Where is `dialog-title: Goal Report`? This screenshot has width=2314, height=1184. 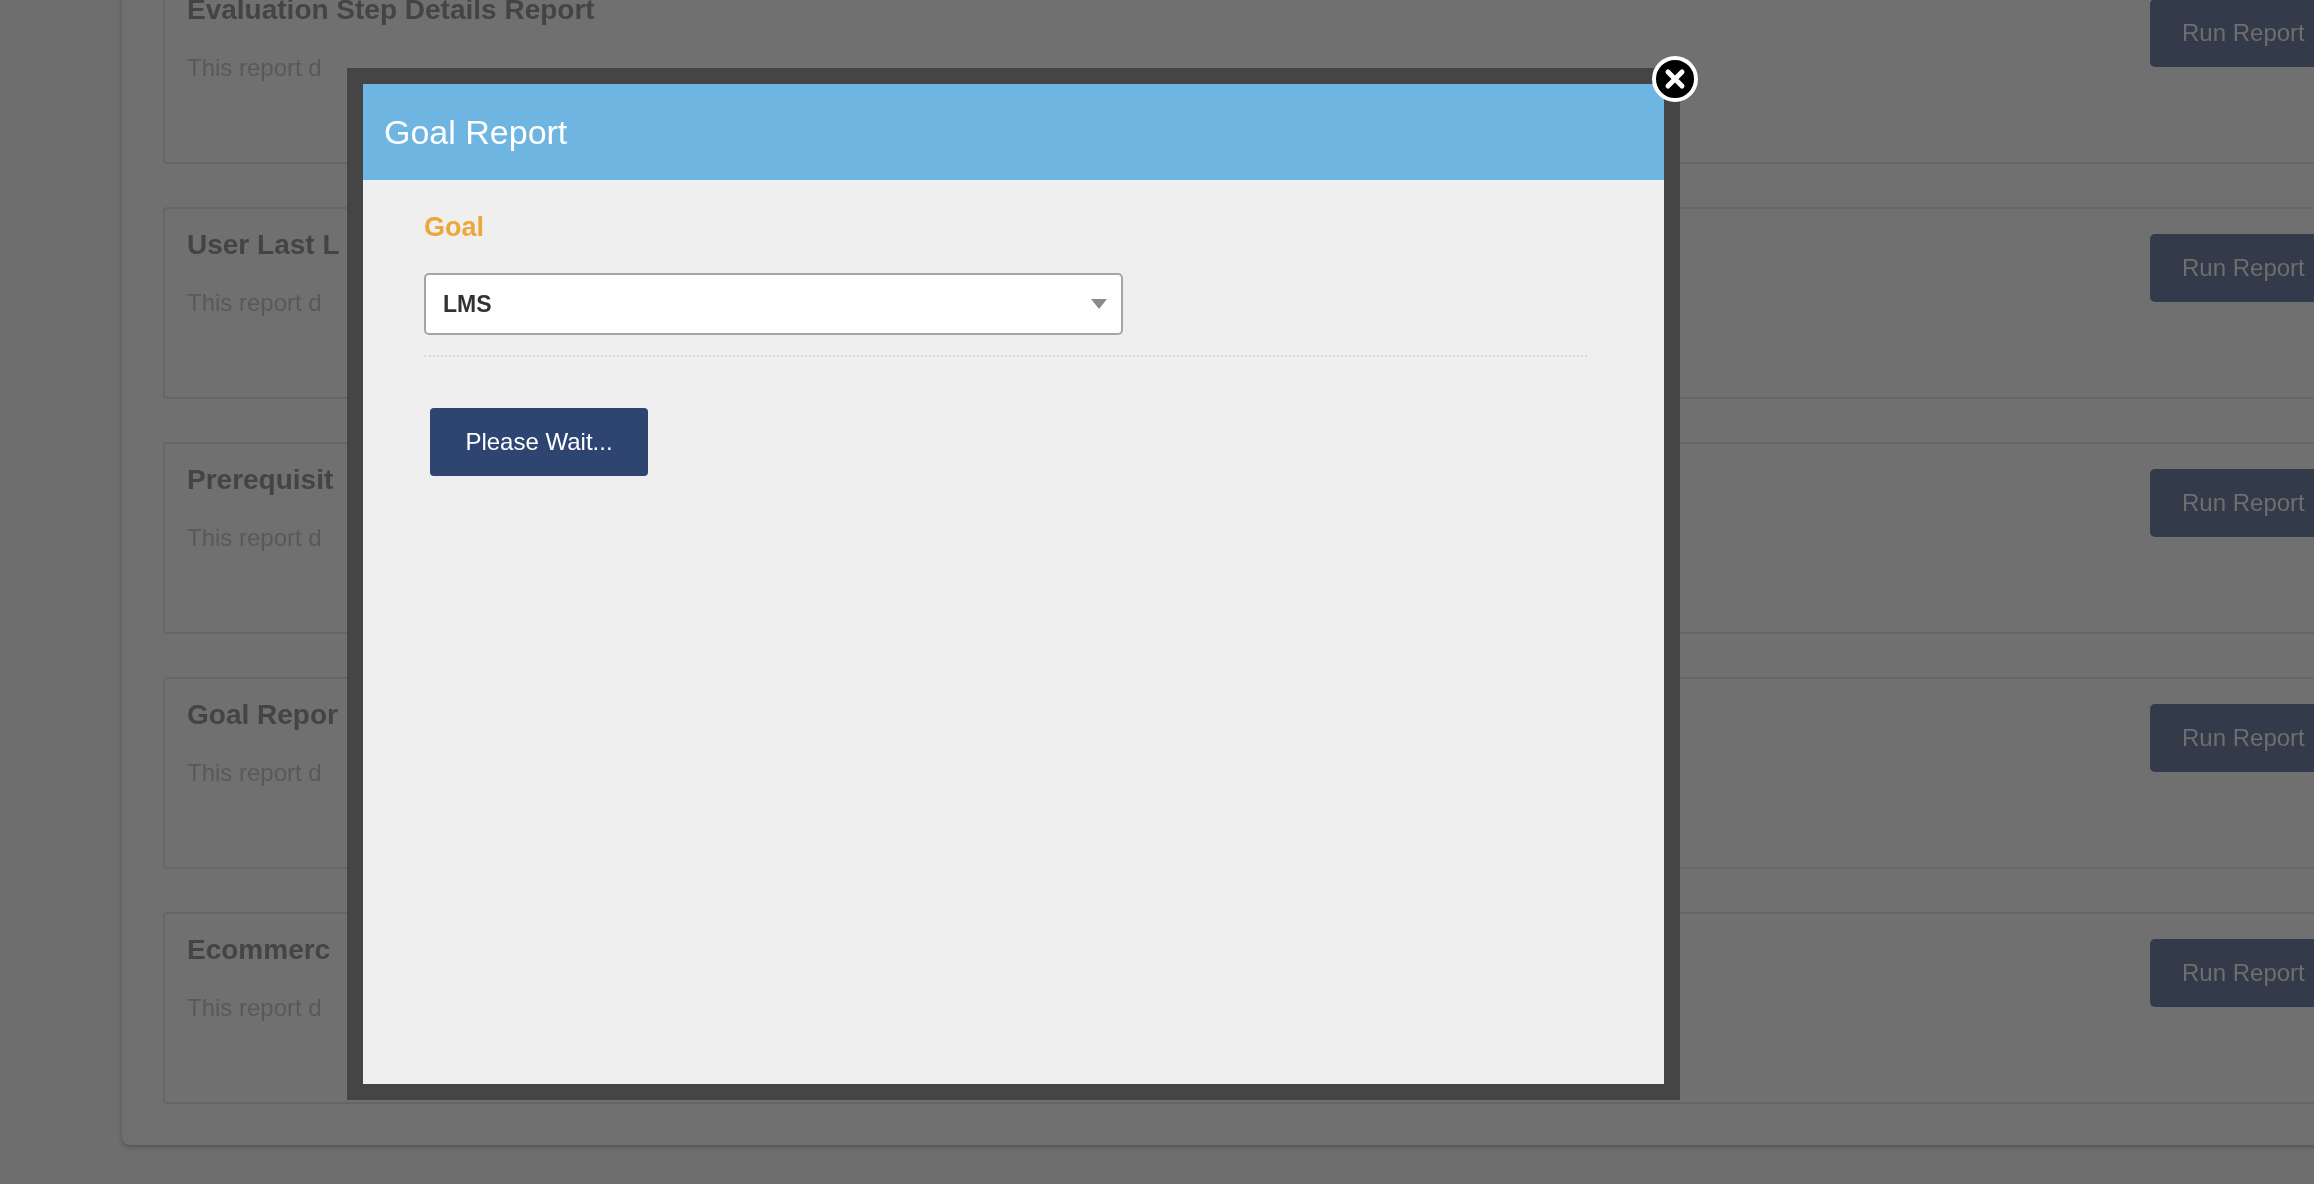
dialog-title: Goal Report is located at coordinates (476, 132).